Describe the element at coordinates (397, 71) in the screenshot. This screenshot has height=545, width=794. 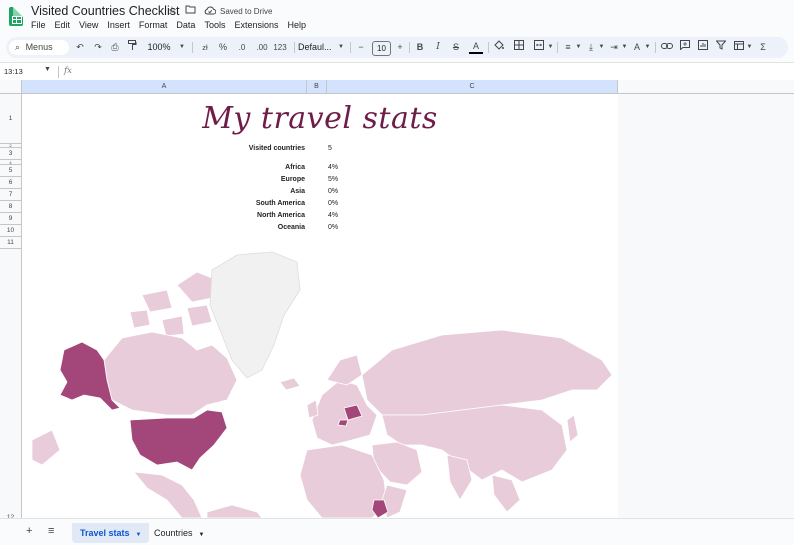
I see `formula-bar: 13:13 ▼ fx` at that location.